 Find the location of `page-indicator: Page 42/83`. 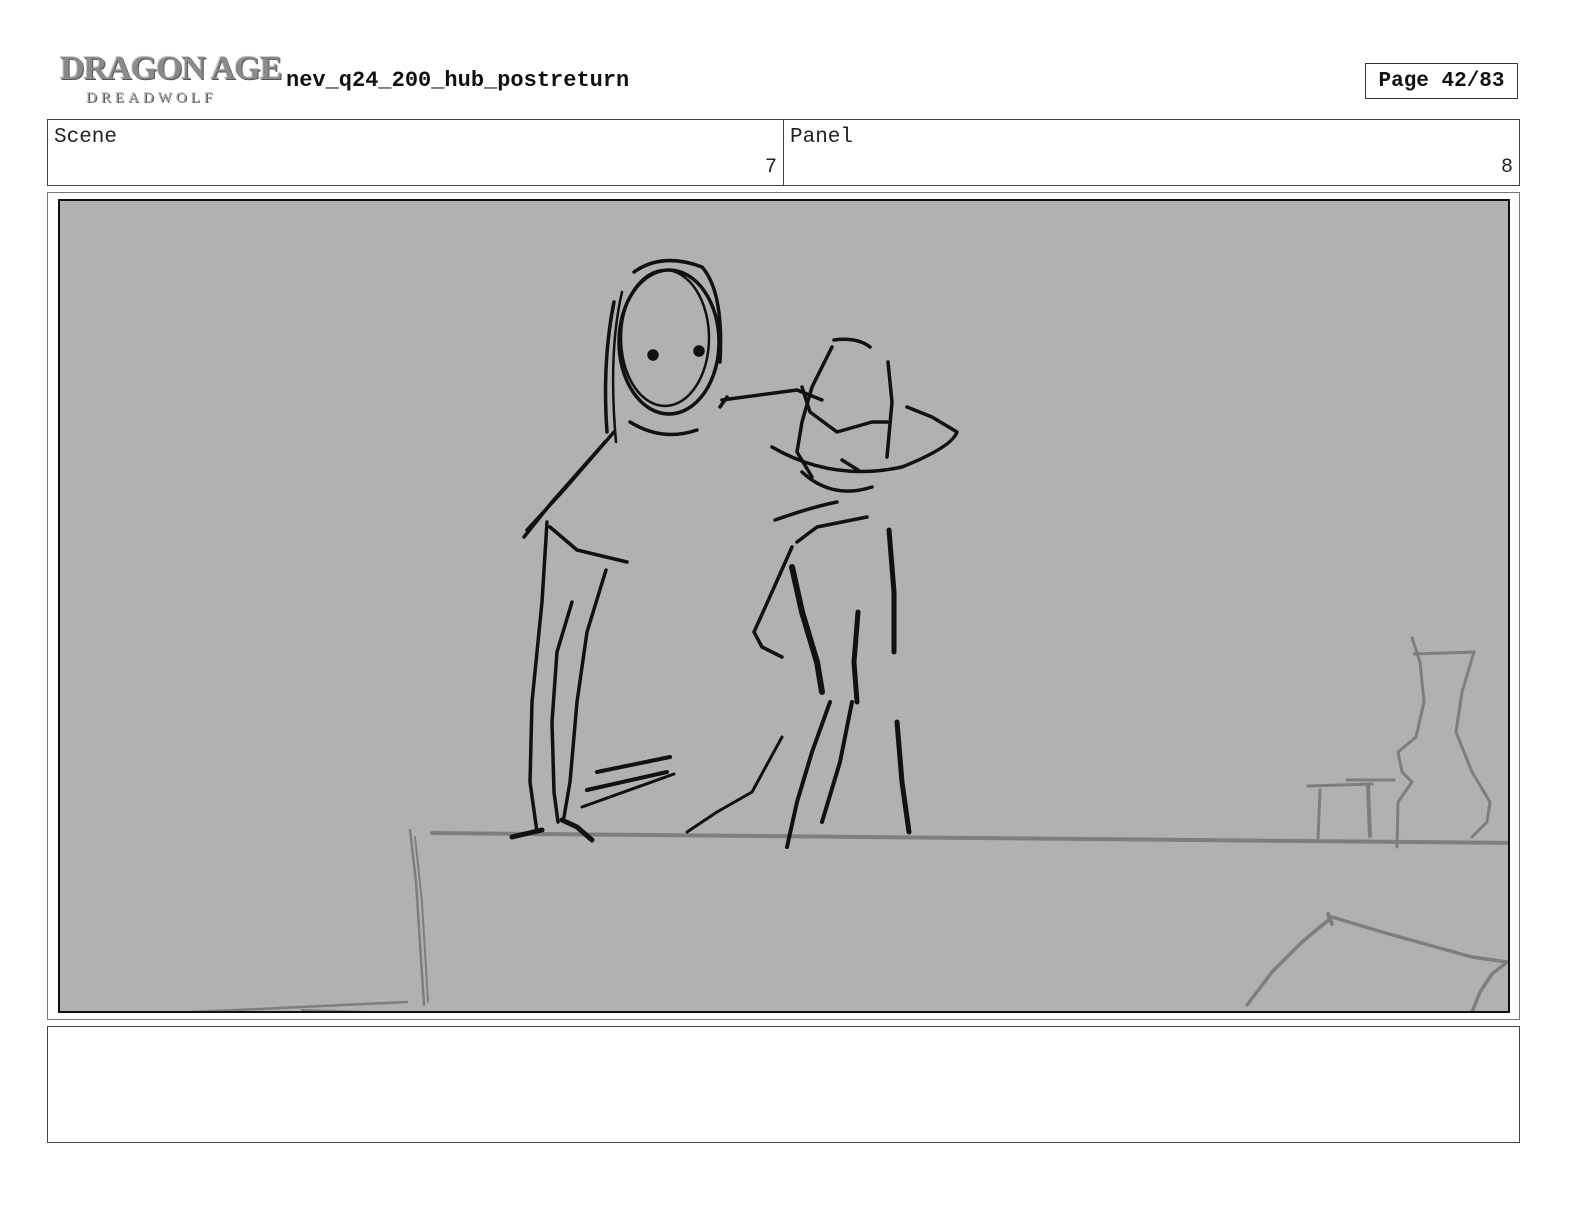

page-indicator: Page 42/83 is located at coordinates (1441, 81).